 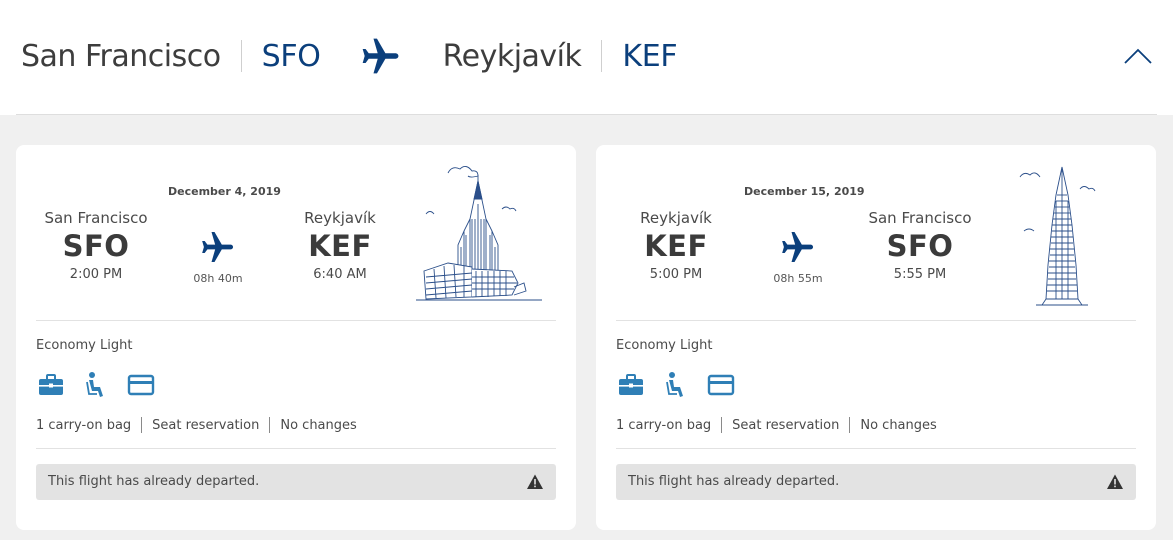 What do you see at coordinates (479, 233) in the screenshot?
I see `hallgrimskirkja-illustration` at bounding box center [479, 233].